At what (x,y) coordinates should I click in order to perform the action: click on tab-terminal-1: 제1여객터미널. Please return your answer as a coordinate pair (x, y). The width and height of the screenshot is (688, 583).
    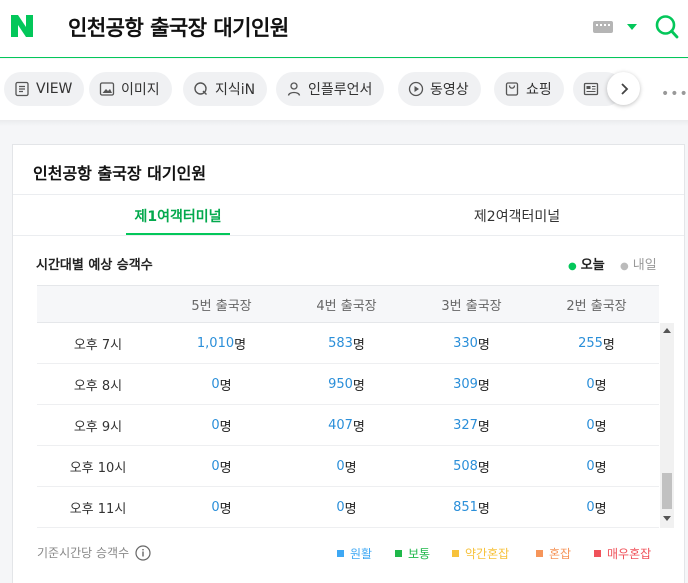
    Looking at the image, I should click on (178, 215).